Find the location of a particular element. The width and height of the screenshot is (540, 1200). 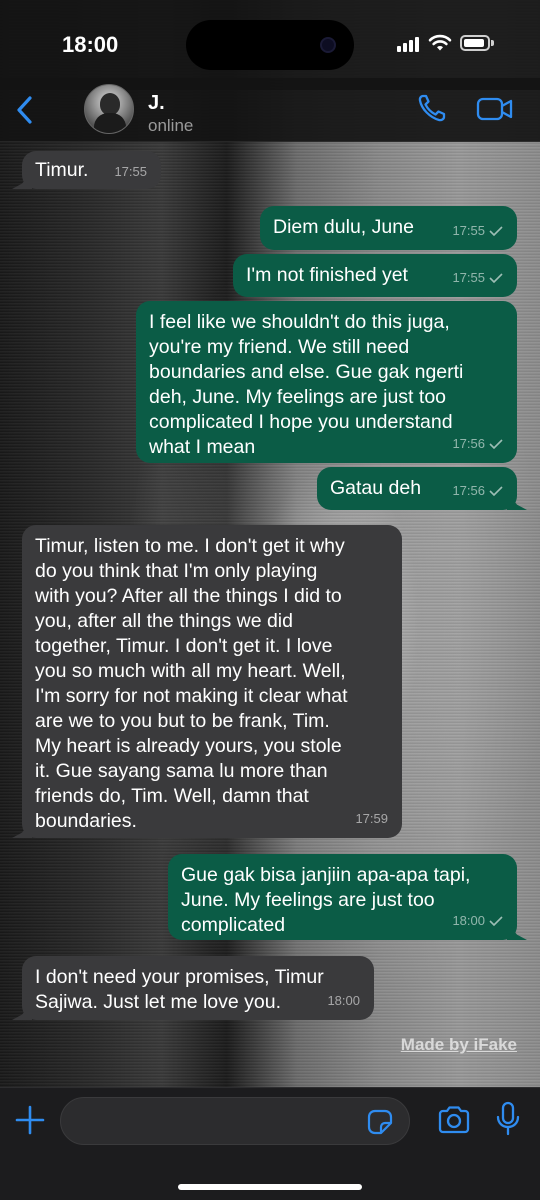

signal-icon is located at coordinates (408, 44).